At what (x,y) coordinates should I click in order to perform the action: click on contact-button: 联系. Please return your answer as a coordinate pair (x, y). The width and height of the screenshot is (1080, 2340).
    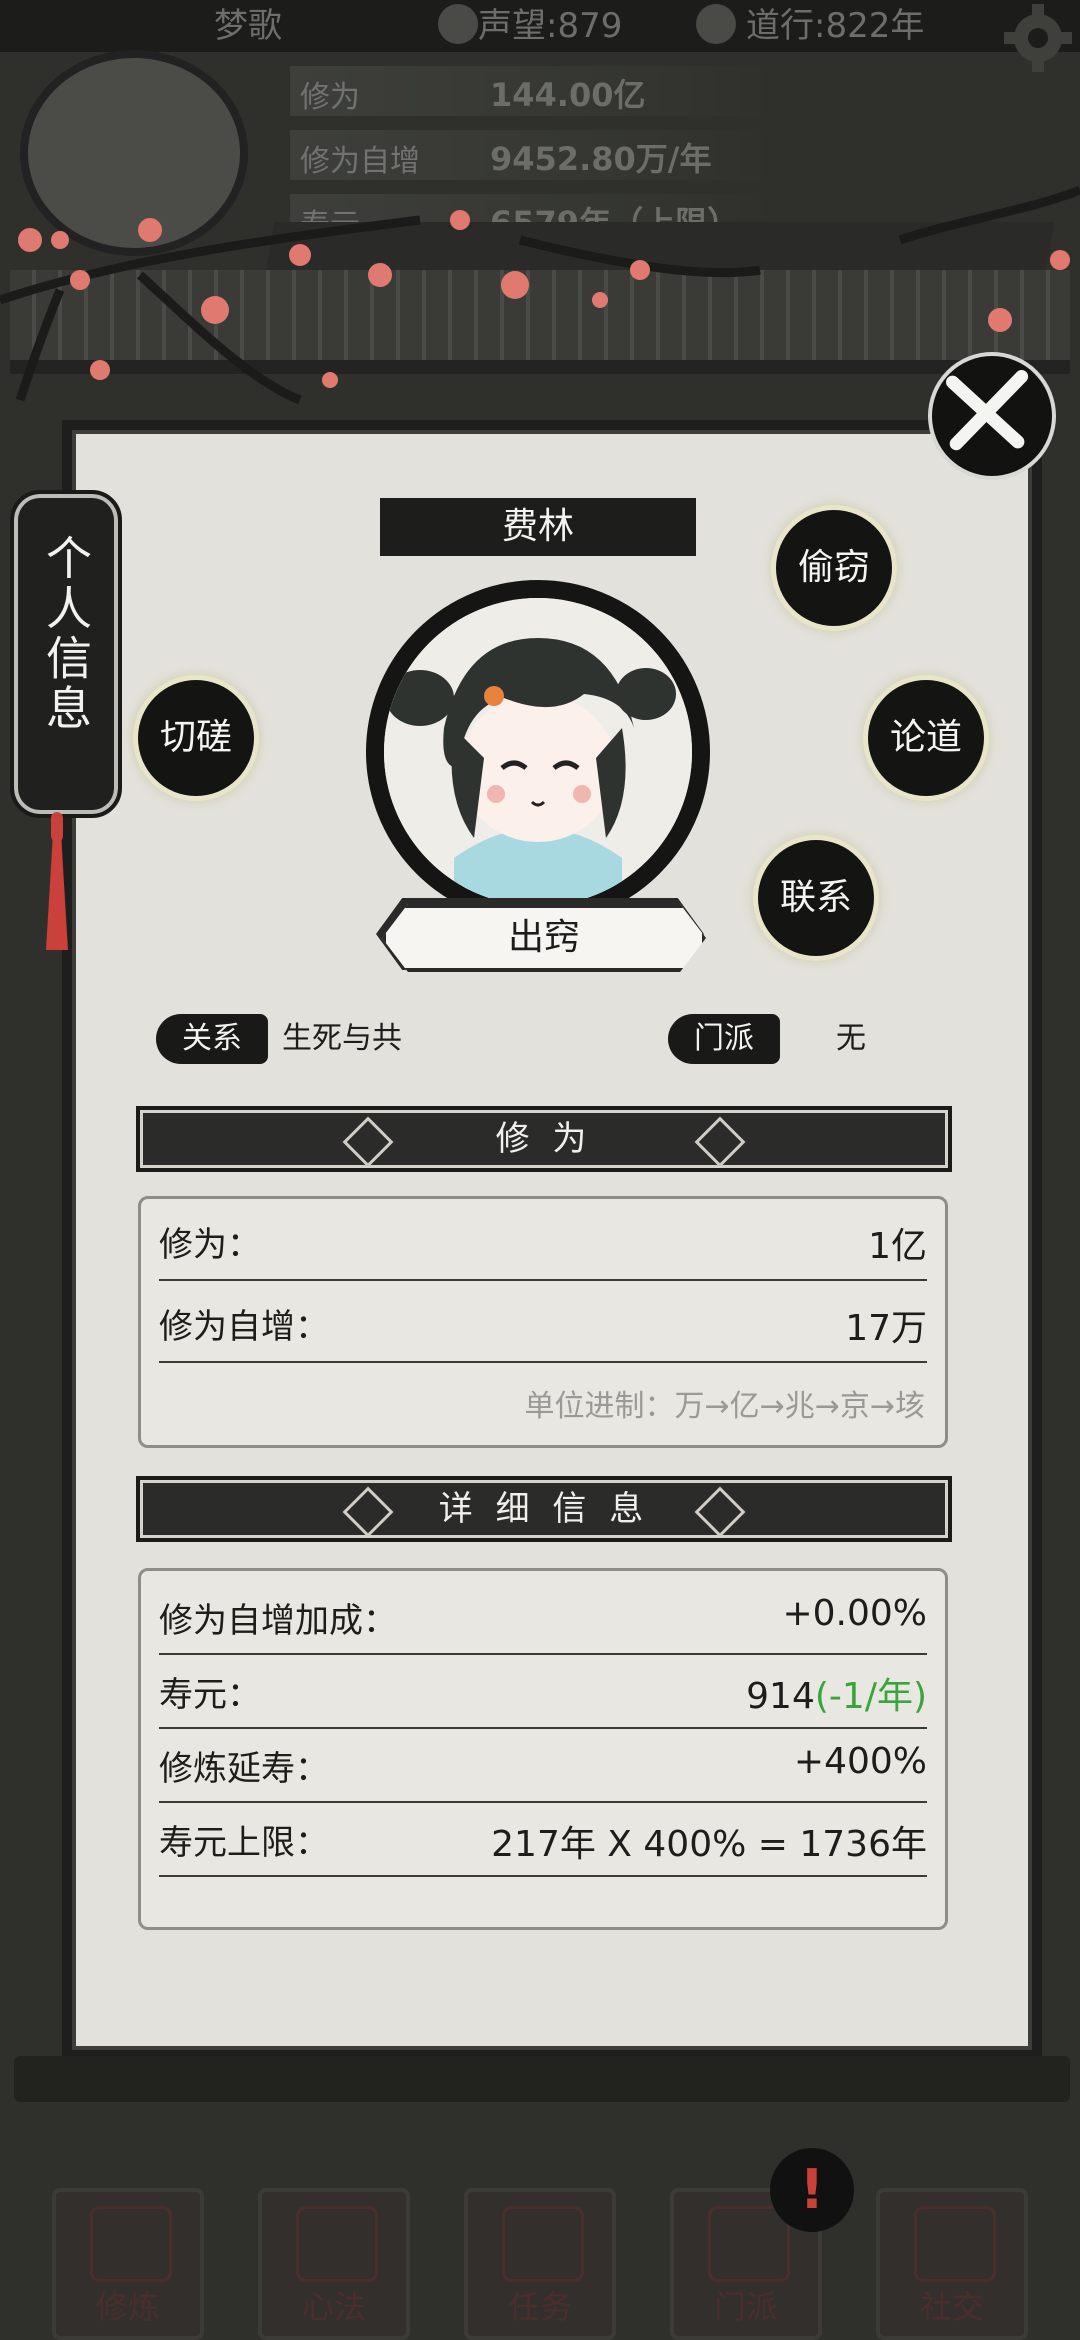
    Looking at the image, I should click on (816, 898).